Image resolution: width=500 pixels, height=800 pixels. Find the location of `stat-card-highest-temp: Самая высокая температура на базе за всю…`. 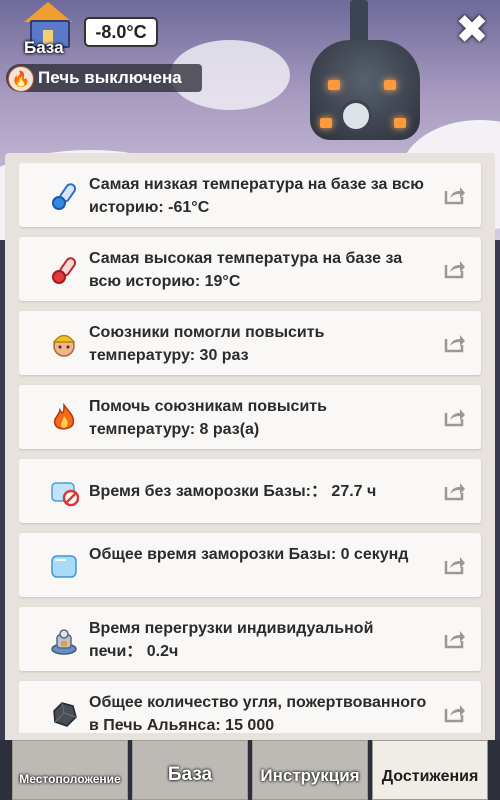

stat-card-highest-temp: Самая высокая температура на базе за всю… is located at coordinates (250, 269).